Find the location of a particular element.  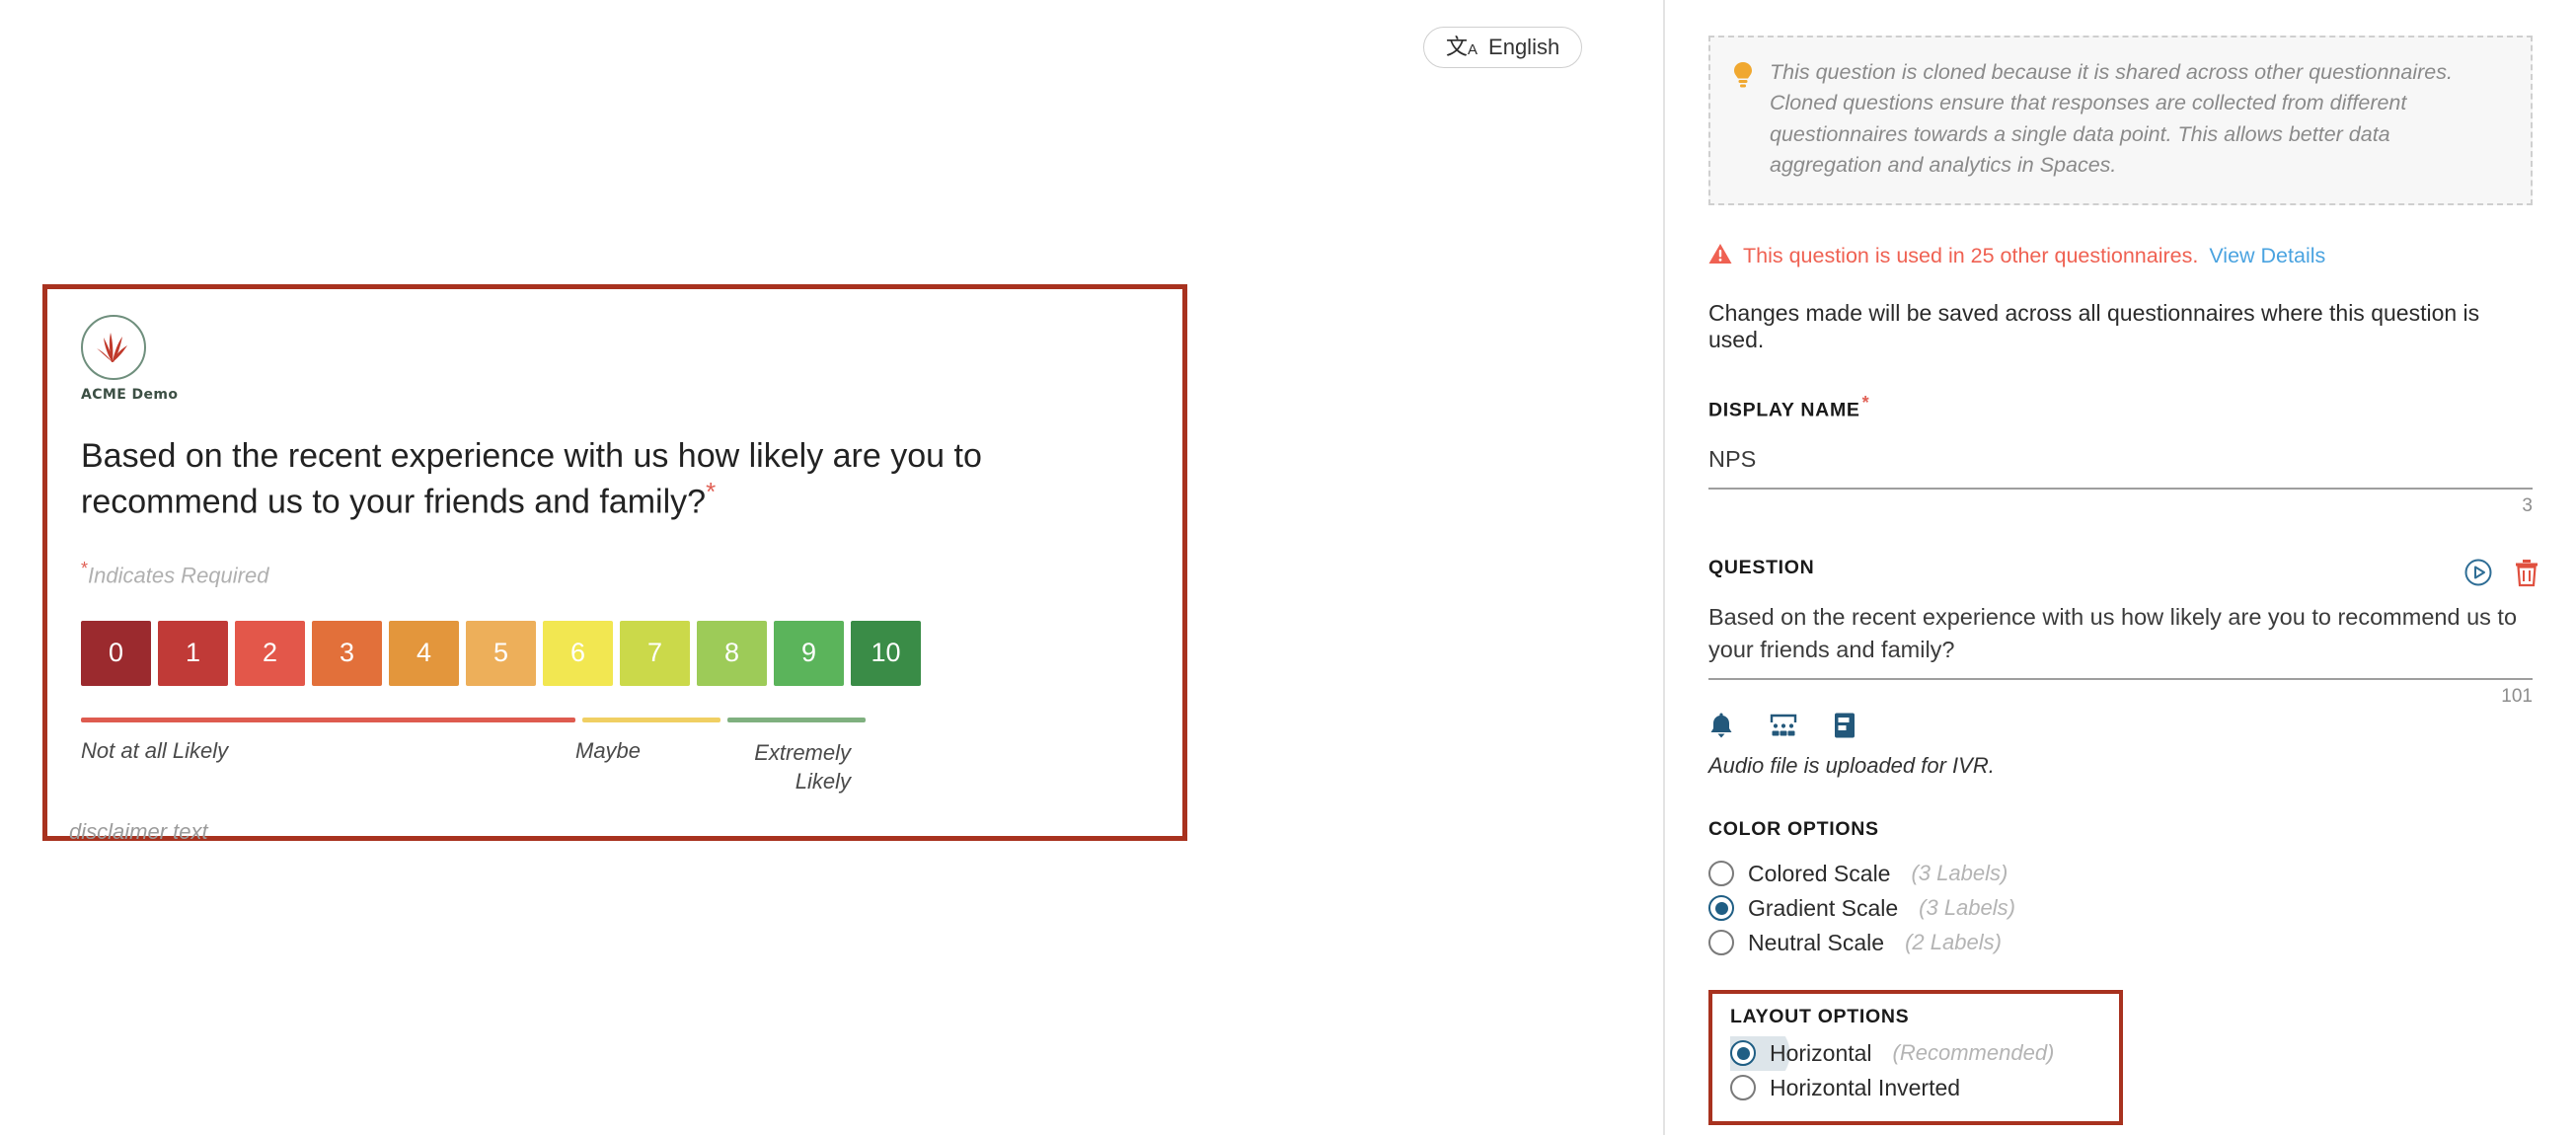

acme-logo-icon is located at coordinates (113, 347).